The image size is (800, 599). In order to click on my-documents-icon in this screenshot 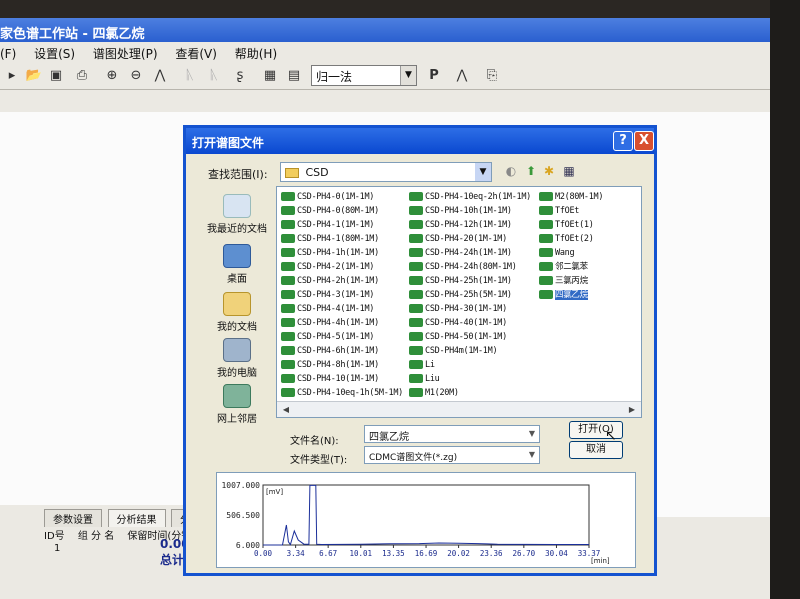, I will do `click(237, 304)`.